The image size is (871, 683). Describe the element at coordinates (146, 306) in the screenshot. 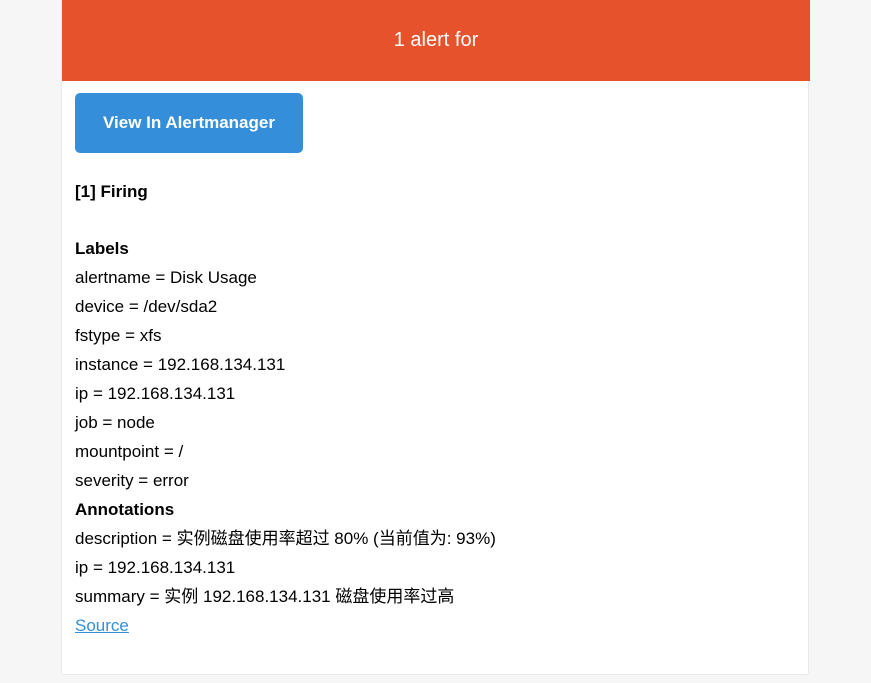

I see `label-item: device = /dev/sda2` at that location.